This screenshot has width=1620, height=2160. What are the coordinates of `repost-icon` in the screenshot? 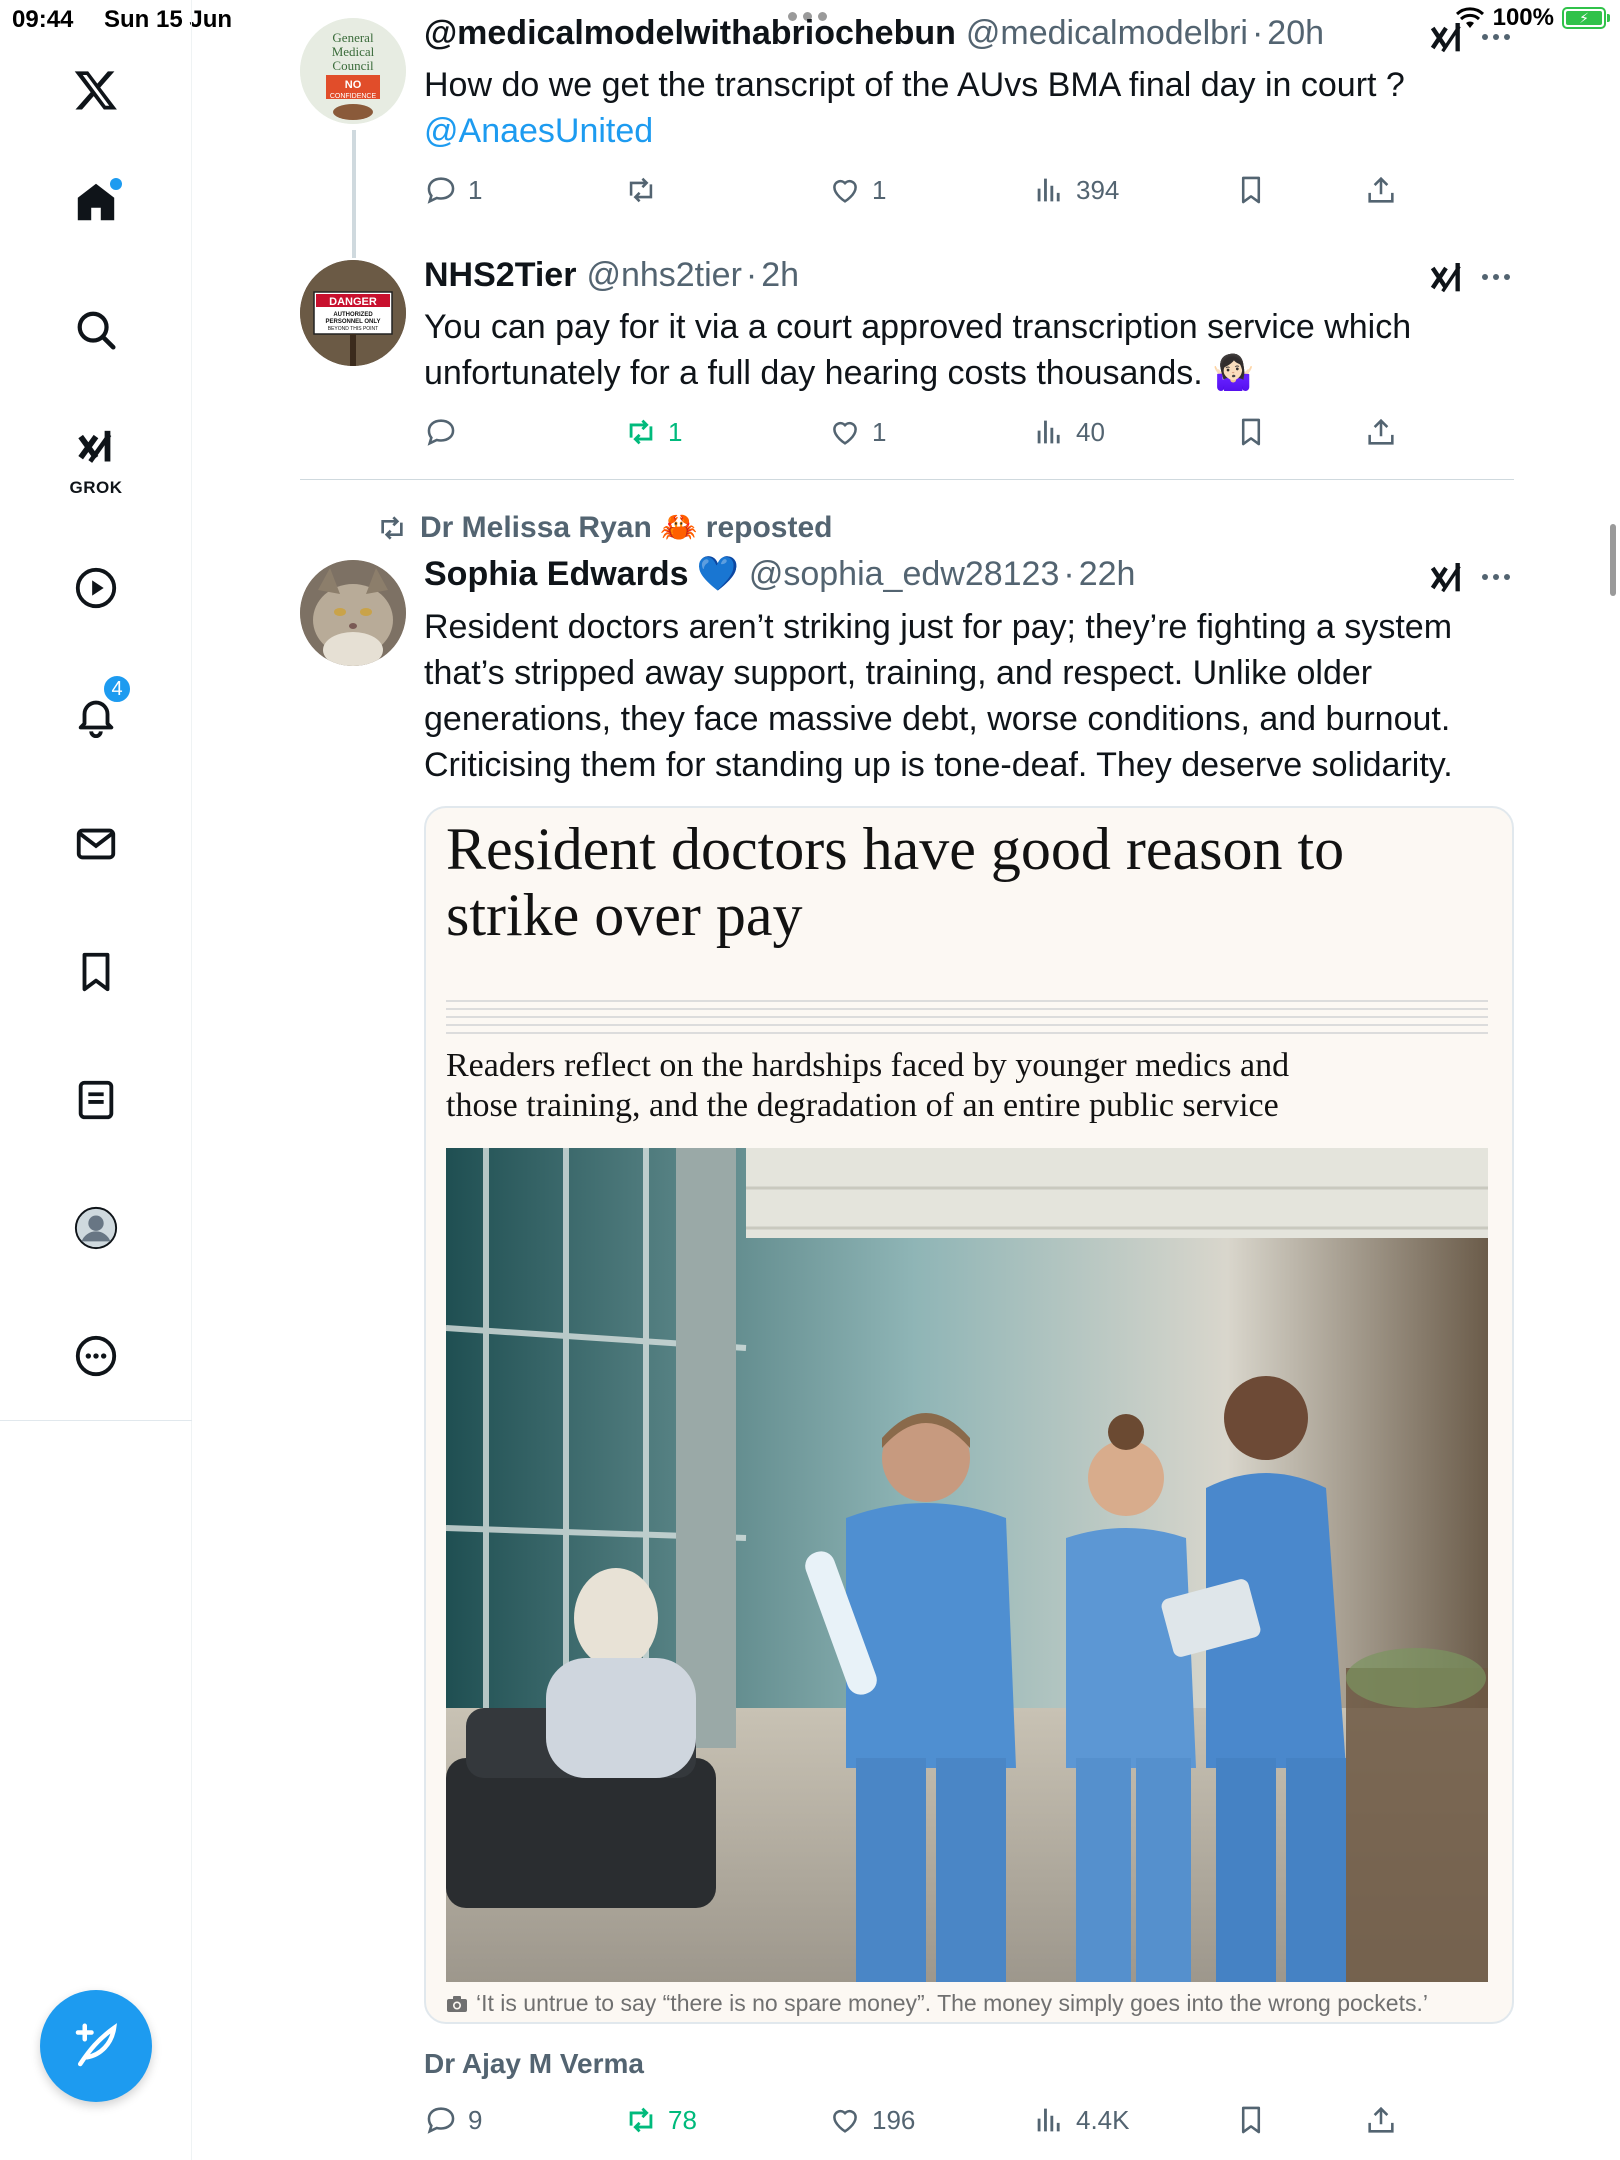 It's located at (641, 190).